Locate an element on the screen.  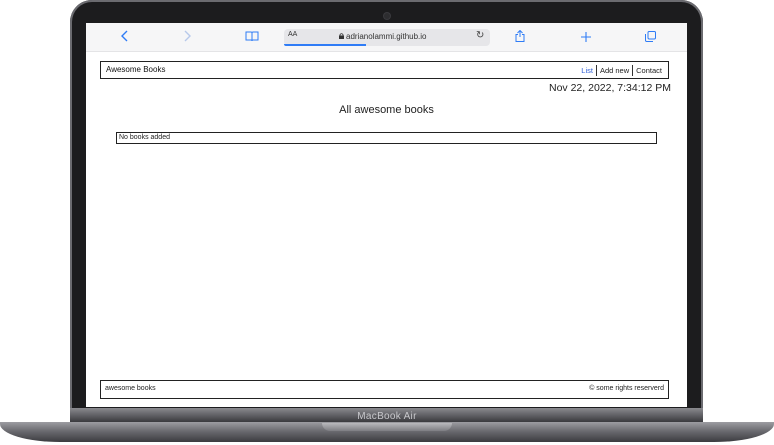
top-navbar: Awesome Books List Add new Contact is located at coordinates (384, 70).